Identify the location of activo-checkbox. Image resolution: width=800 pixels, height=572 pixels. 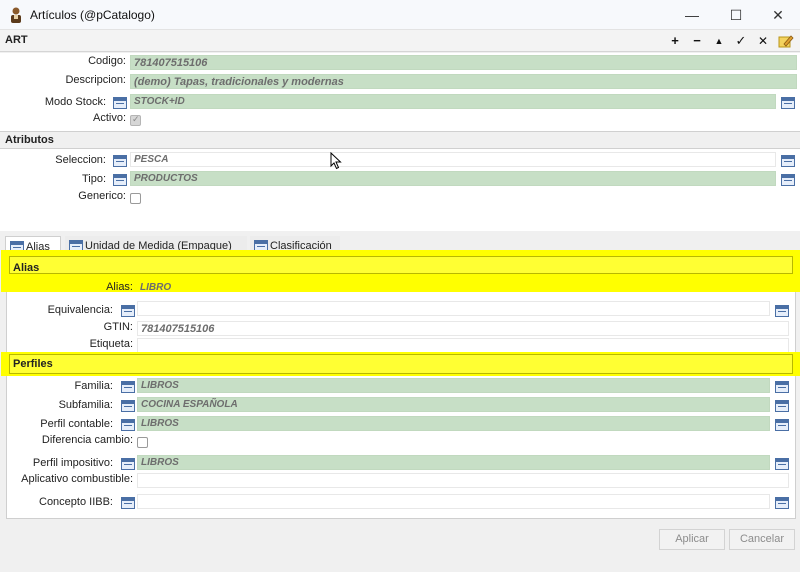
(135, 120).